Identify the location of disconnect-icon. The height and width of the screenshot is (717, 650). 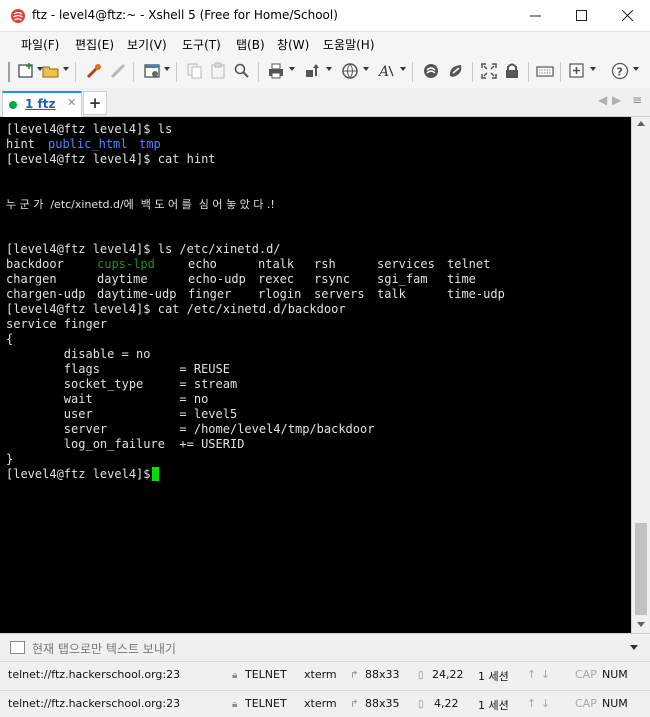
(118, 71).